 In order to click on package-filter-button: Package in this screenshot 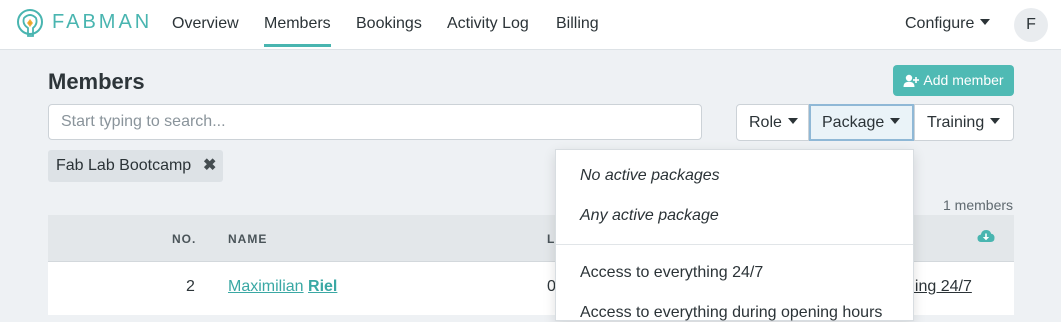, I will do `click(861, 122)`.